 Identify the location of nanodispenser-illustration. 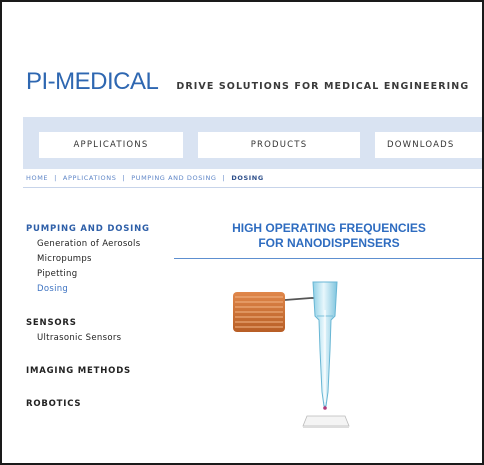
(291, 354).